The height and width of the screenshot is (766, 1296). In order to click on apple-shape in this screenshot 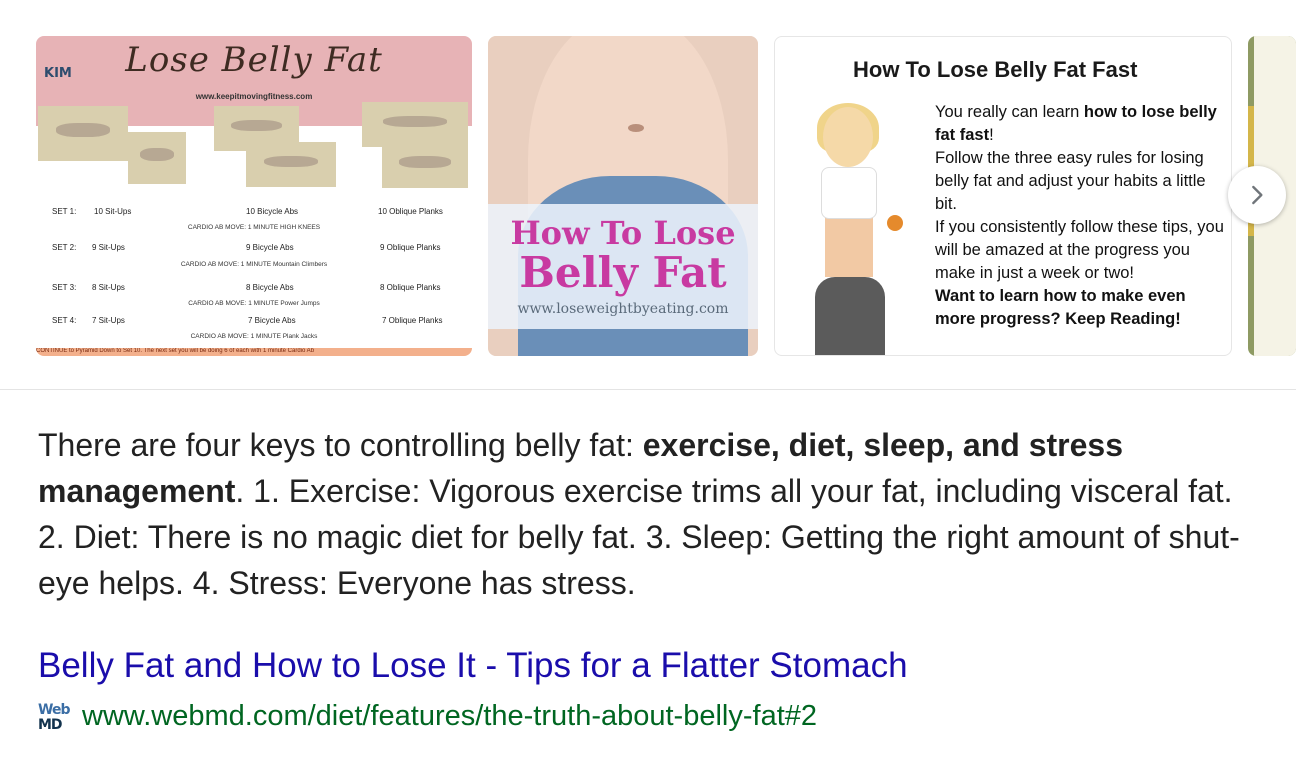, I will do `click(895, 223)`.